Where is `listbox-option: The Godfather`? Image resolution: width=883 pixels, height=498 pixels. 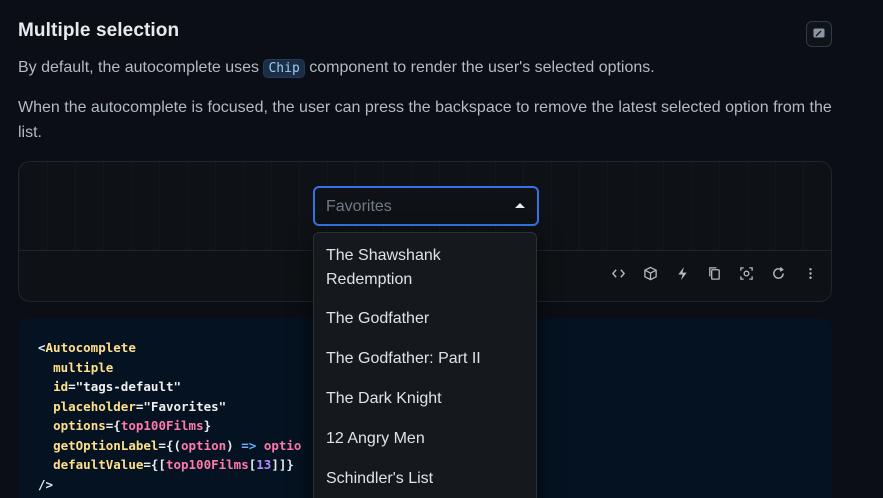
listbox-option: The Godfather is located at coordinates (425, 319).